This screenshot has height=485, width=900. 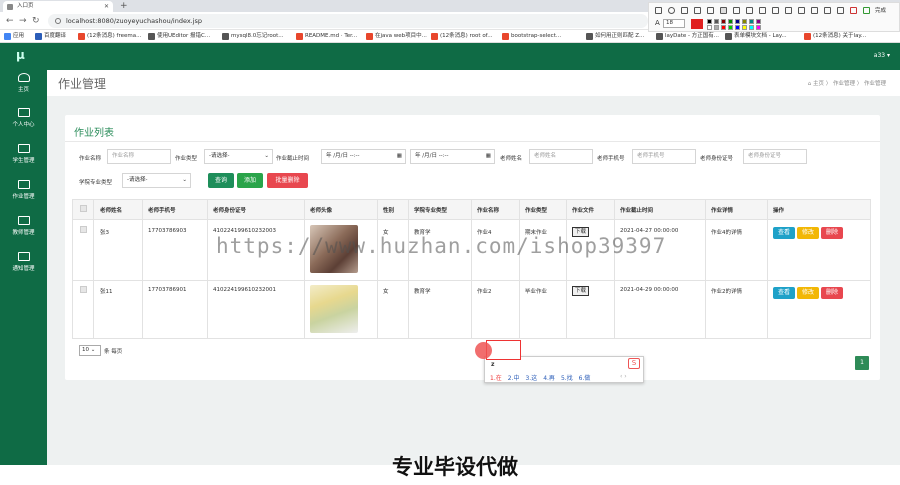 I want to click on sidebar-item: 作业管理, so click(x=23, y=190).